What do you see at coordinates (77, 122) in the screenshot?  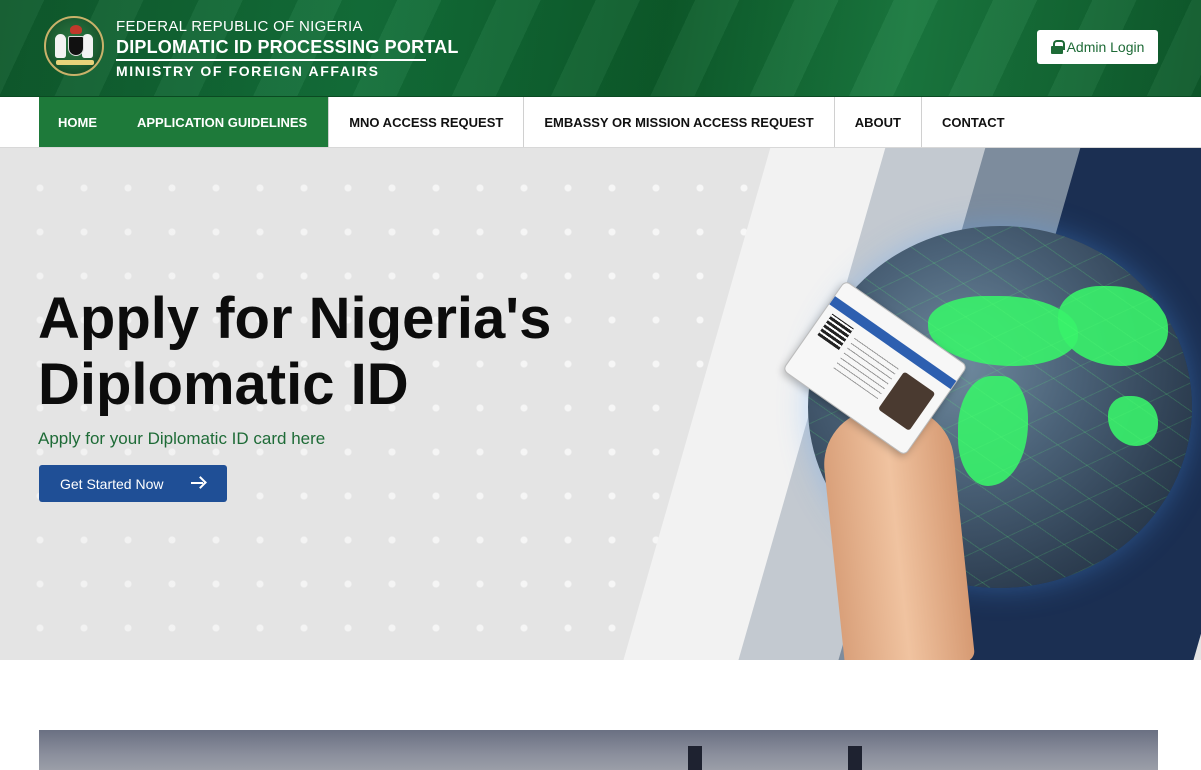 I see `nav-item-home: HOME` at bounding box center [77, 122].